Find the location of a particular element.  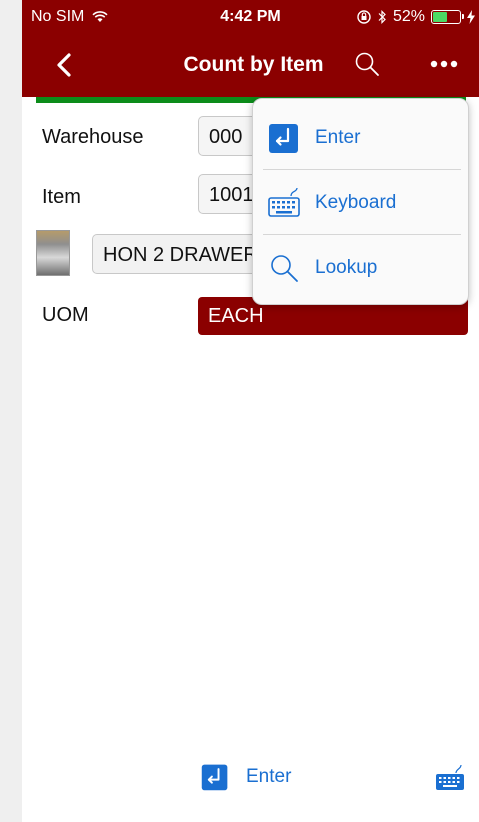

more-options-icon is located at coordinates (444, 64).